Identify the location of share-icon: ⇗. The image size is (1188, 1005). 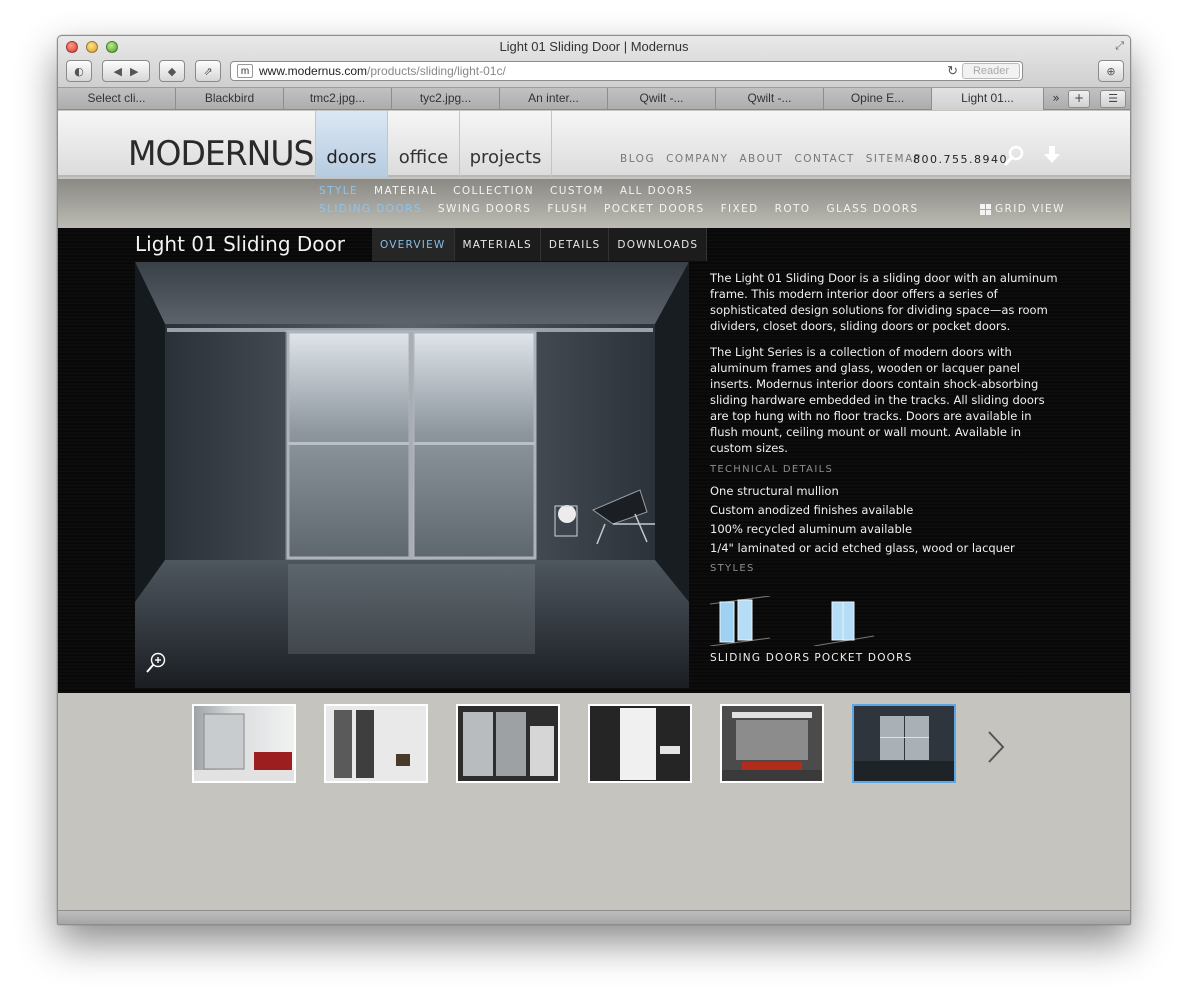
(208, 71).